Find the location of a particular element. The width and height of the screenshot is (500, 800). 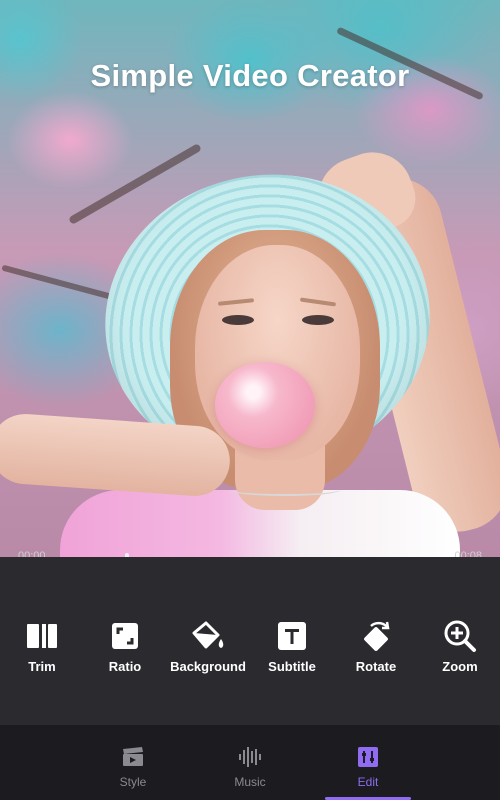

nav-label: Style is located at coordinates (133, 782).